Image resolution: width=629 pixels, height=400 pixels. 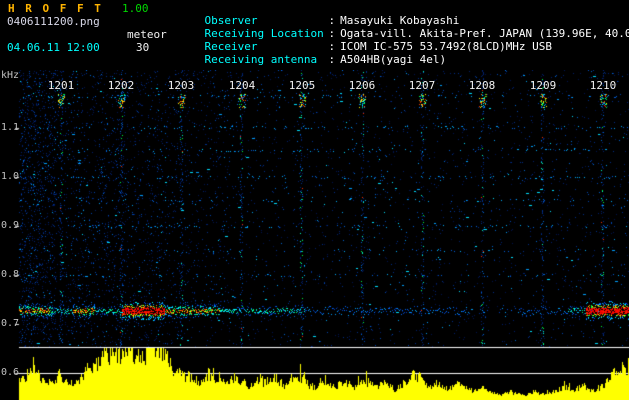 I want to click on x-axis-label: 1203, so click(x=181, y=85).